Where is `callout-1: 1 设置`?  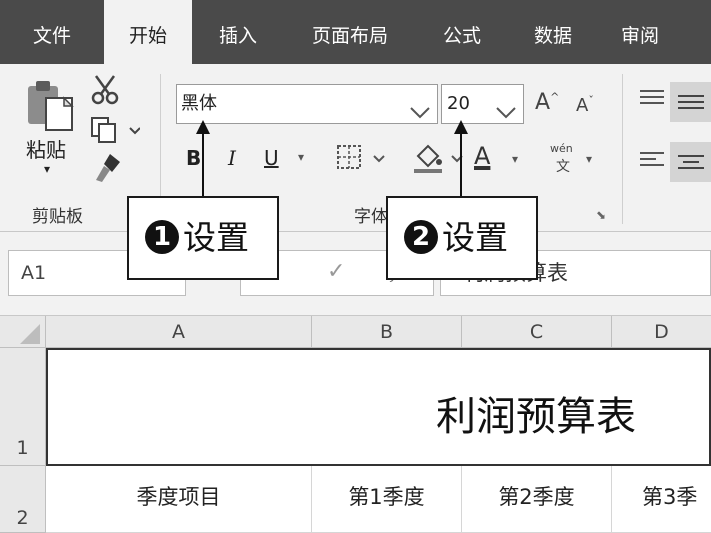
callout-1: 1 设置 is located at coordinates (203, 238).